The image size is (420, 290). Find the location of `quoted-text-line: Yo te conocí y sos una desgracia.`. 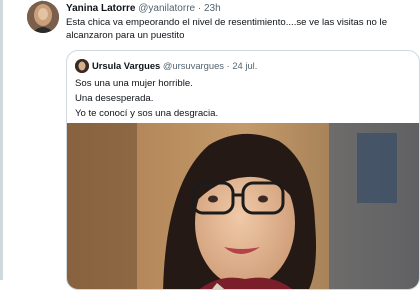

quoted-text-line: Yo te conocí y sos una desgracia. is located at coordinates (147, 113).